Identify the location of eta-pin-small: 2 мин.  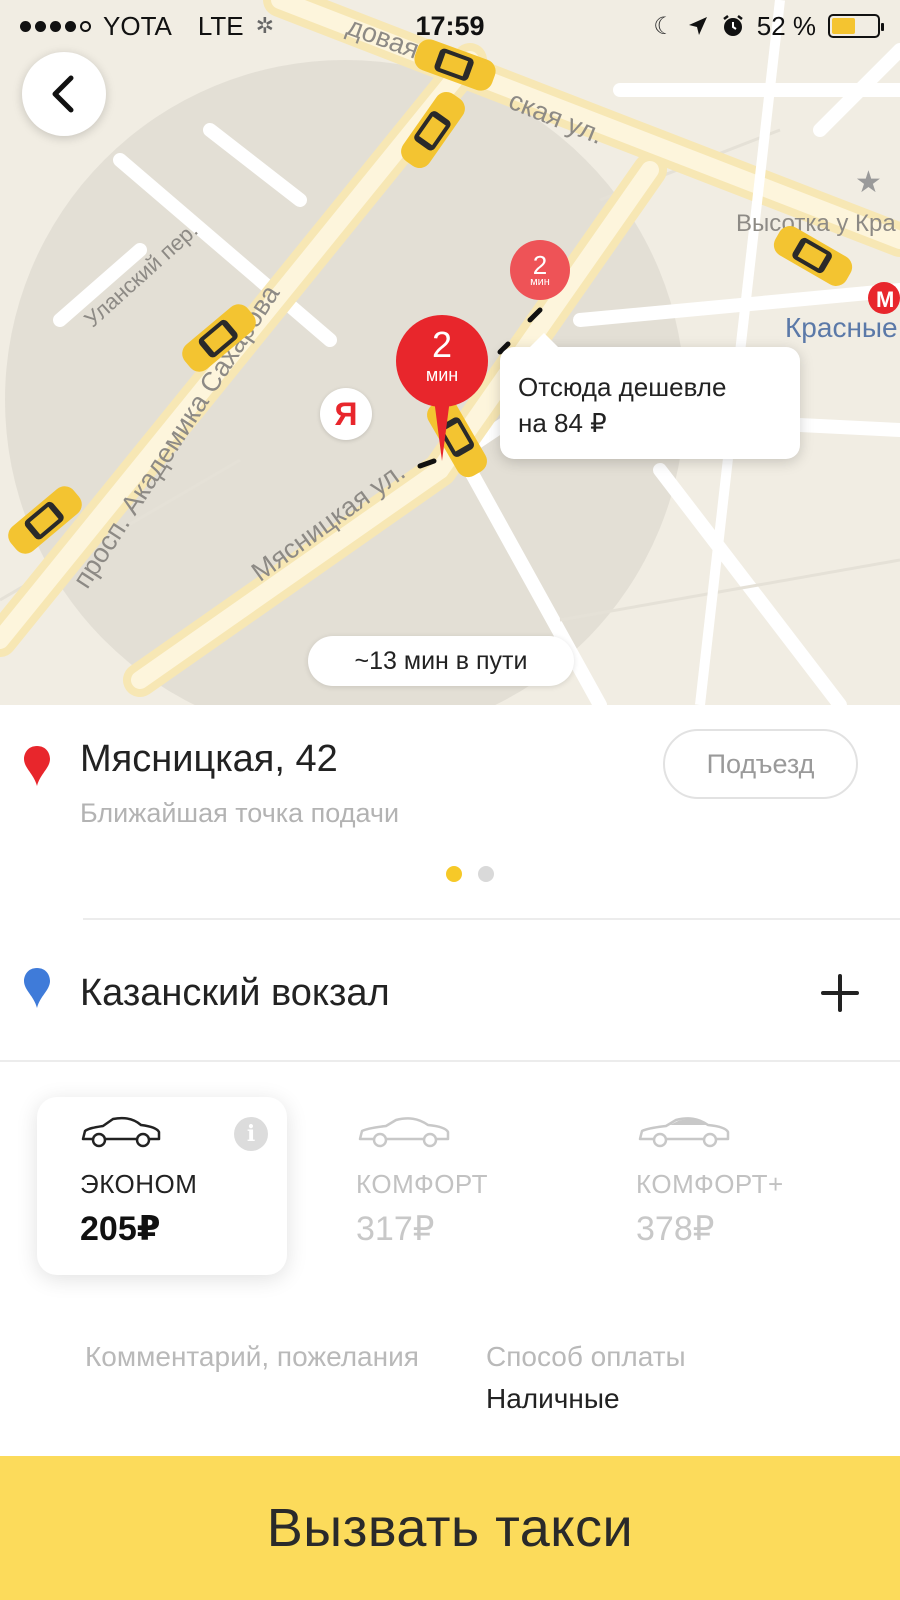
(540, 275).